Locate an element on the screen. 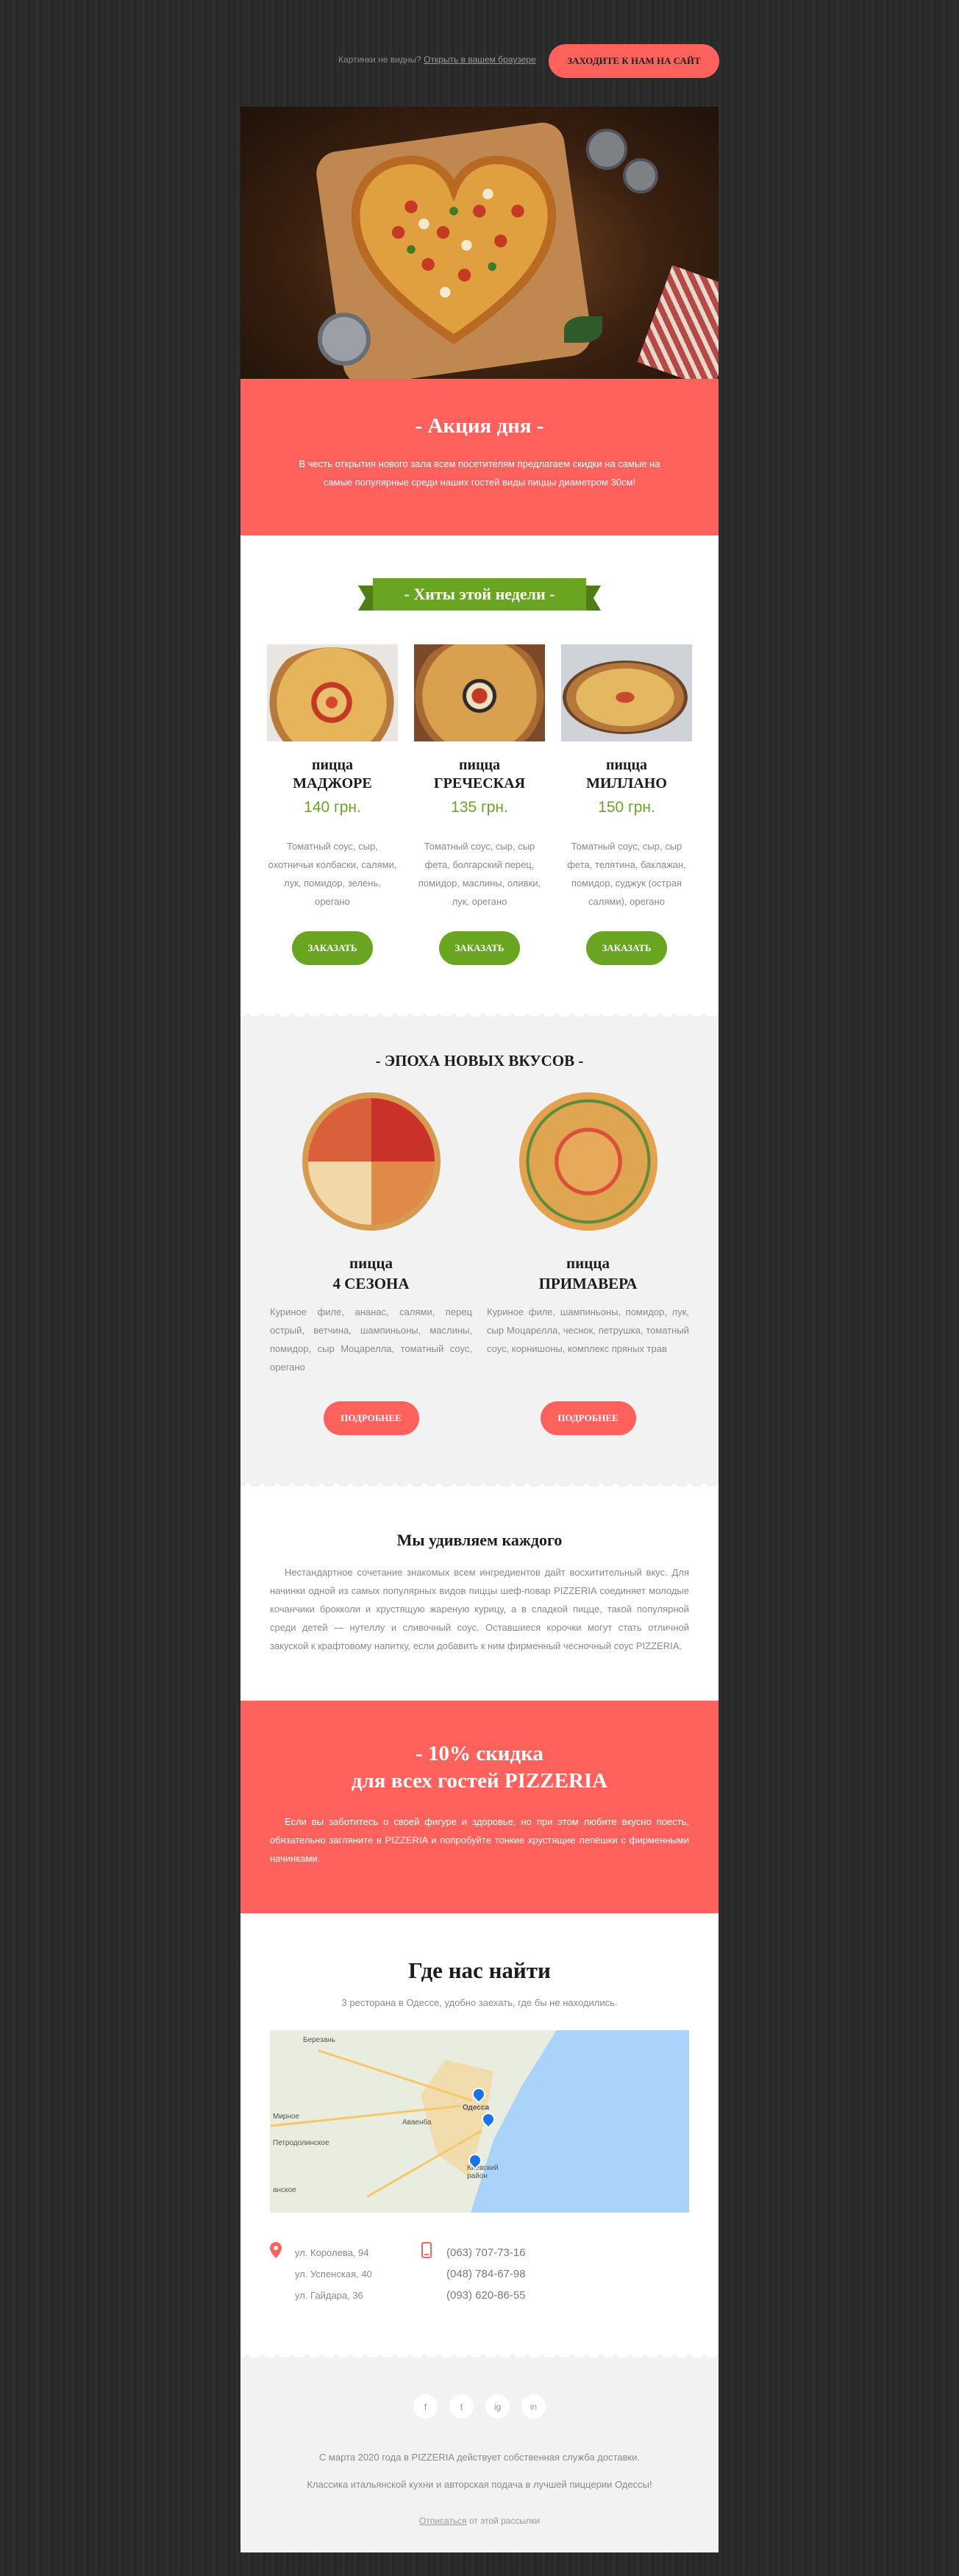 The height and width of the screenshot is (2576, 959). address: ул. Успенская, 40 is located at coordinates (333, 2274).